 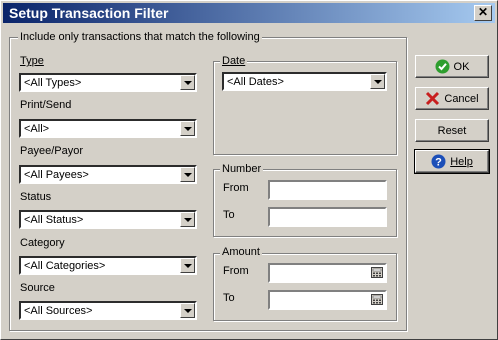 What do you see at coordinates (442, 66) in the screenshot?
I see `check-icon` at bounding box center [442, 66].